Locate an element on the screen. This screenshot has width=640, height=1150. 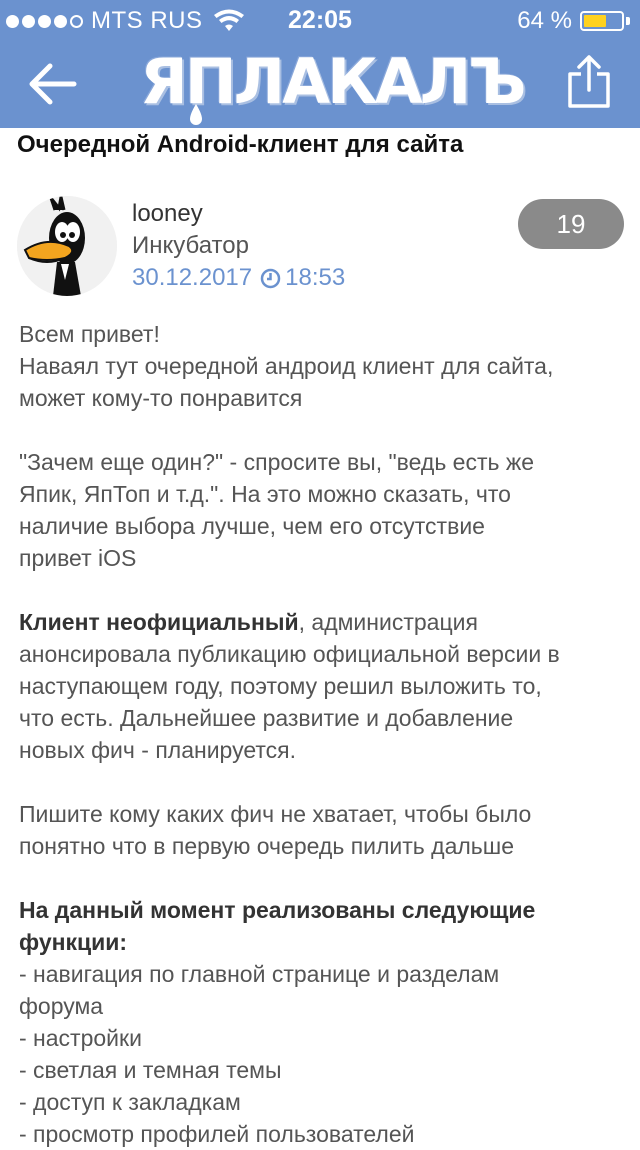
status-right: 64 % is located at coordinates (573, 21).